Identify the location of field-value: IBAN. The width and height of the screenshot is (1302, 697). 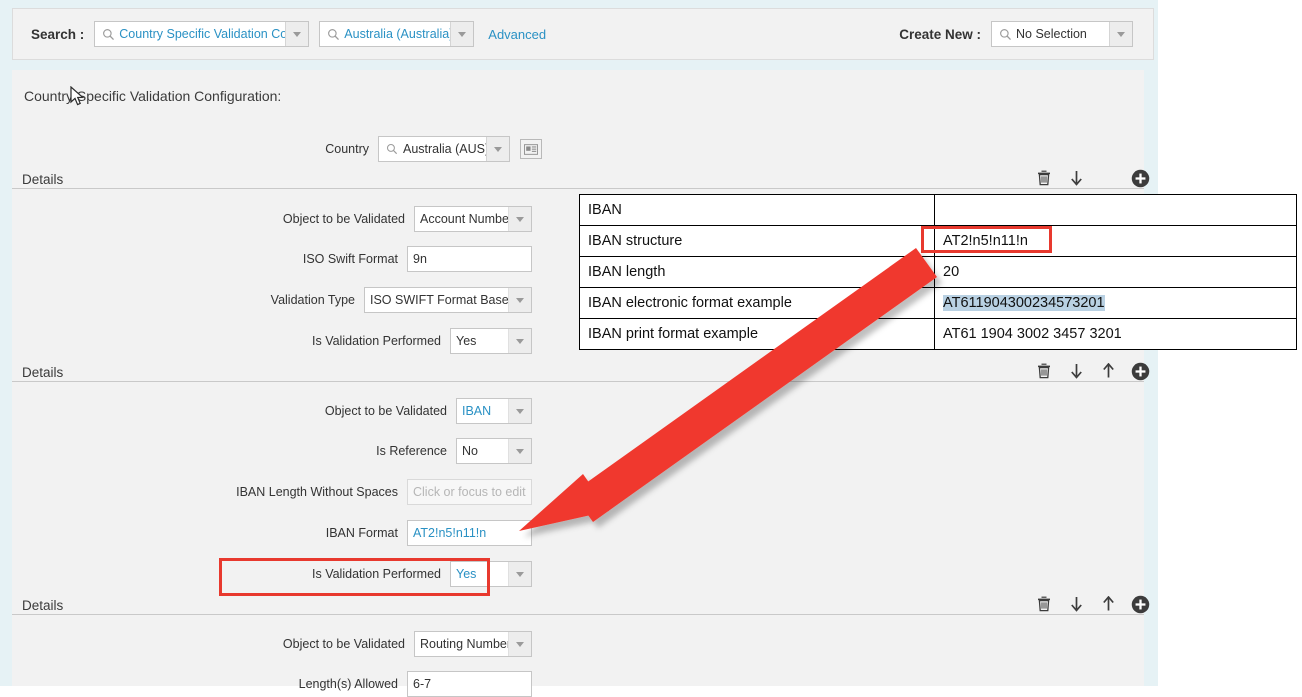
(477, 411).